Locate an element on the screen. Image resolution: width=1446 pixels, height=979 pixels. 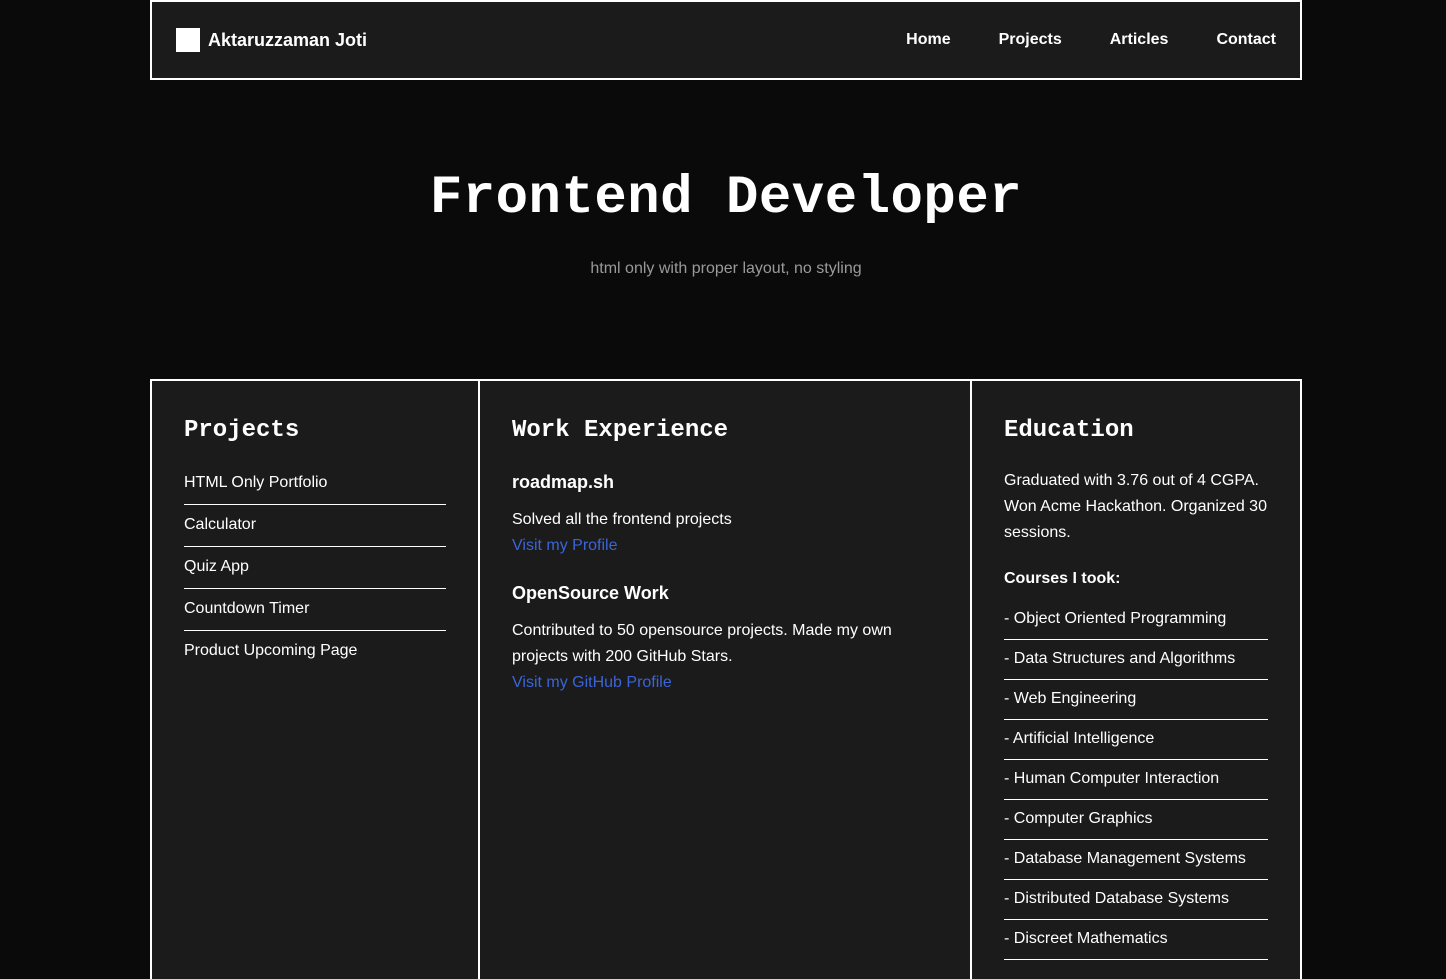
nav-projects-link: Projects is located at coordinates (1030, 40).